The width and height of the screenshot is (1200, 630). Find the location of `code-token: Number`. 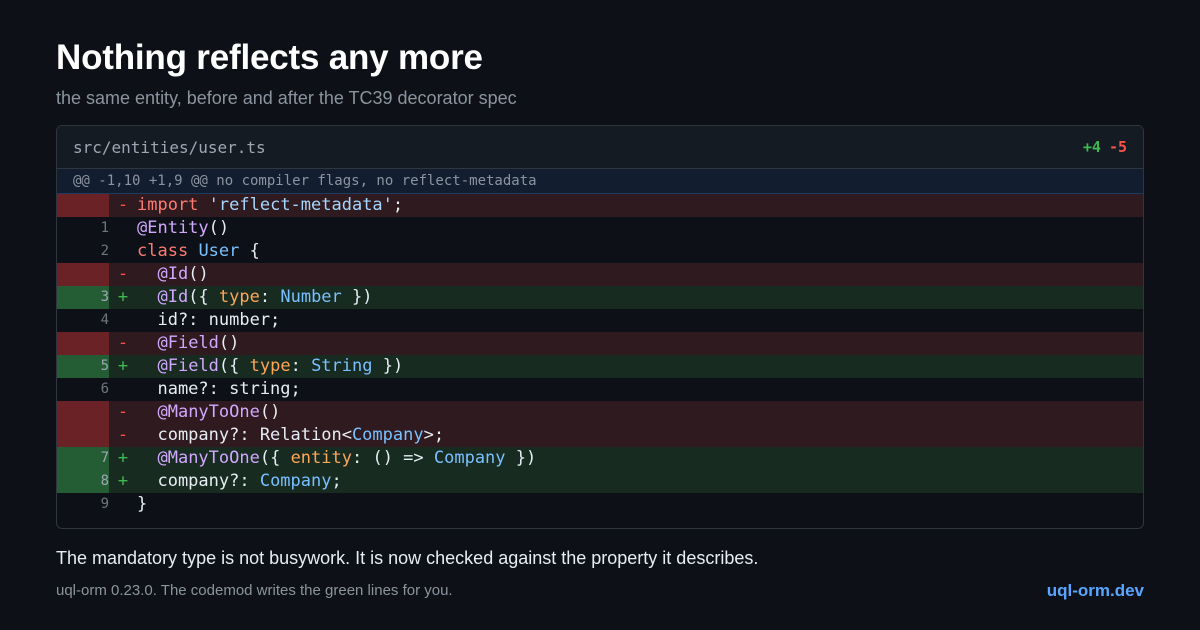

code-token: Number is located at coordinates (311, 297).